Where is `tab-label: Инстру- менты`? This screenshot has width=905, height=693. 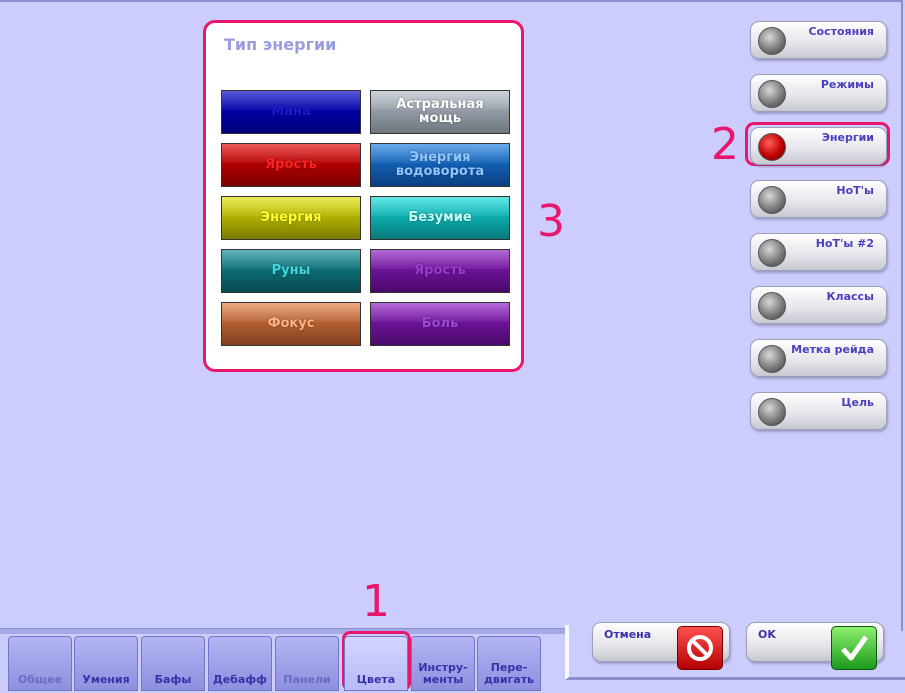 tab-label: Инстру- менты is located at coordinates (443, 673).